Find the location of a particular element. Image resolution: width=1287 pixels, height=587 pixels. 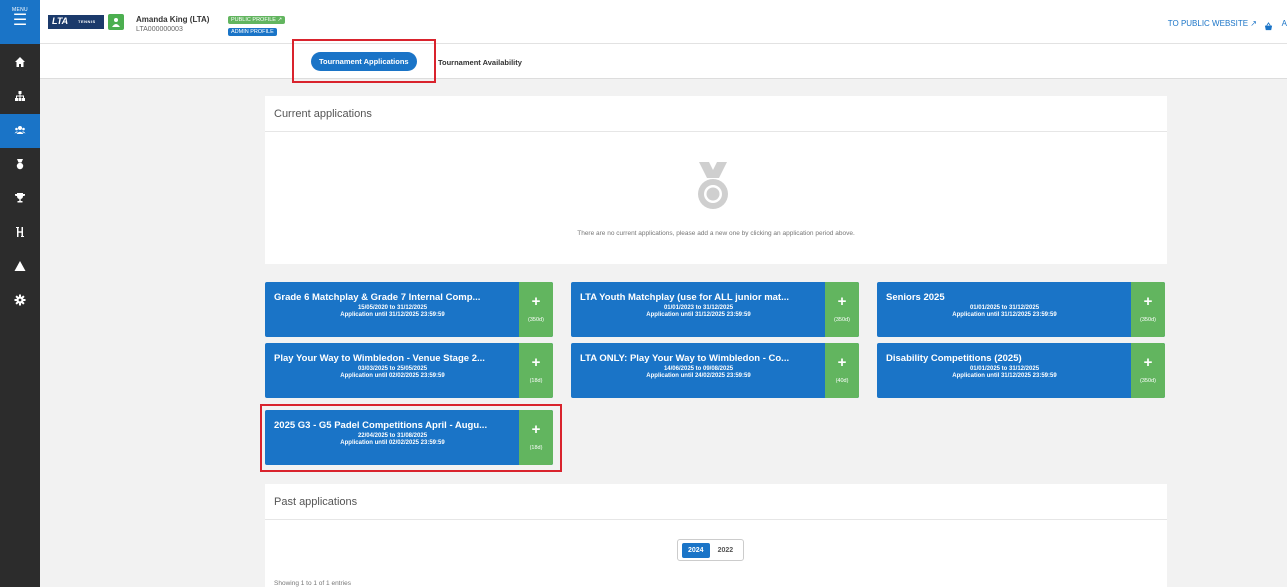

sidebar-item-draws is located at coordinates (20, 233).